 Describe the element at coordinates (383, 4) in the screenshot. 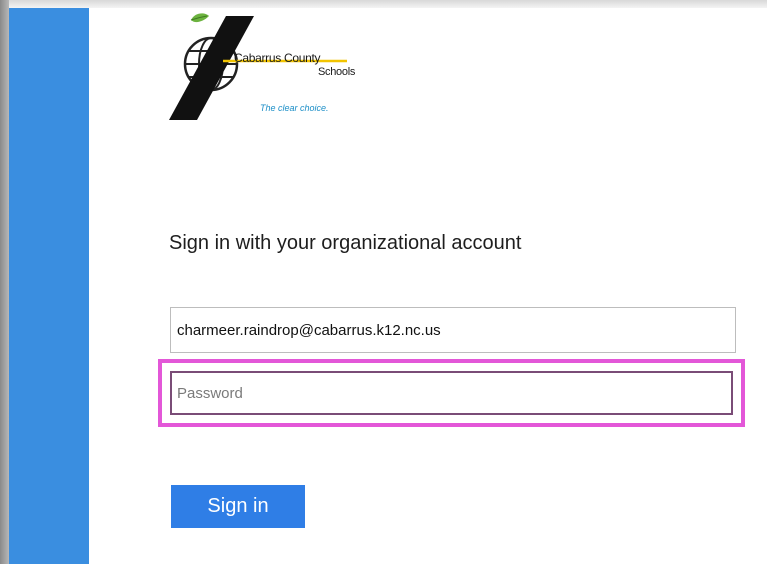

I see `window-top-edge` at that location.